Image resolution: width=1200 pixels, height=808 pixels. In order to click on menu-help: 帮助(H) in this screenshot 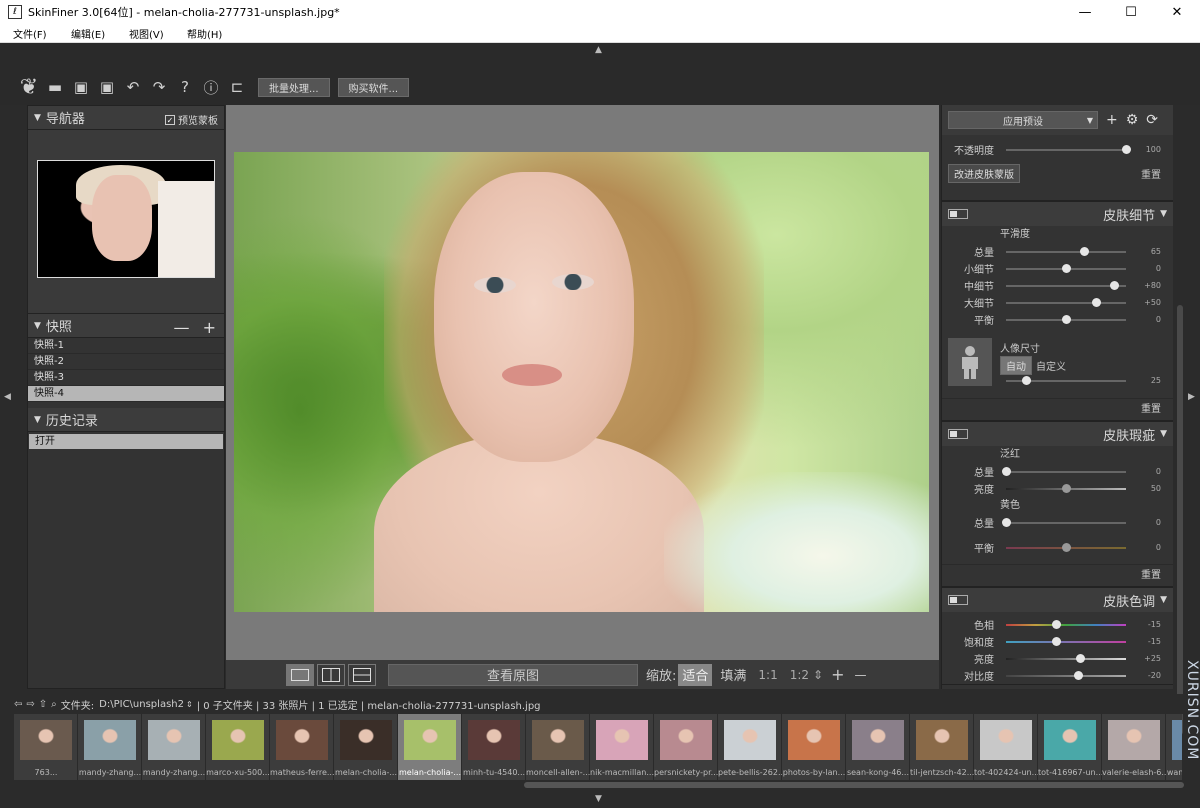, I will do `click(203, 33)`.